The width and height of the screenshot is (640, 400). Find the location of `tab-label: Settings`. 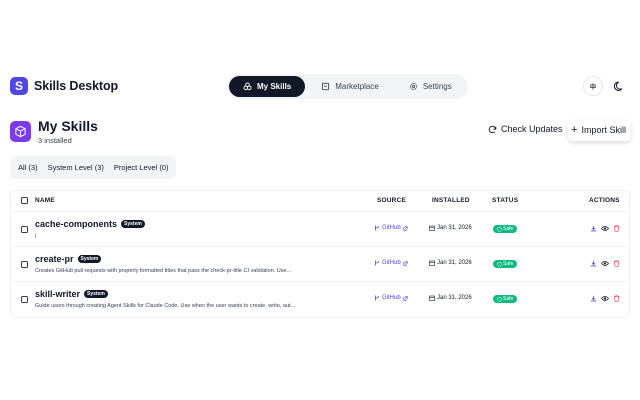

tab-label: Settings is located at coordinates (437, 86).